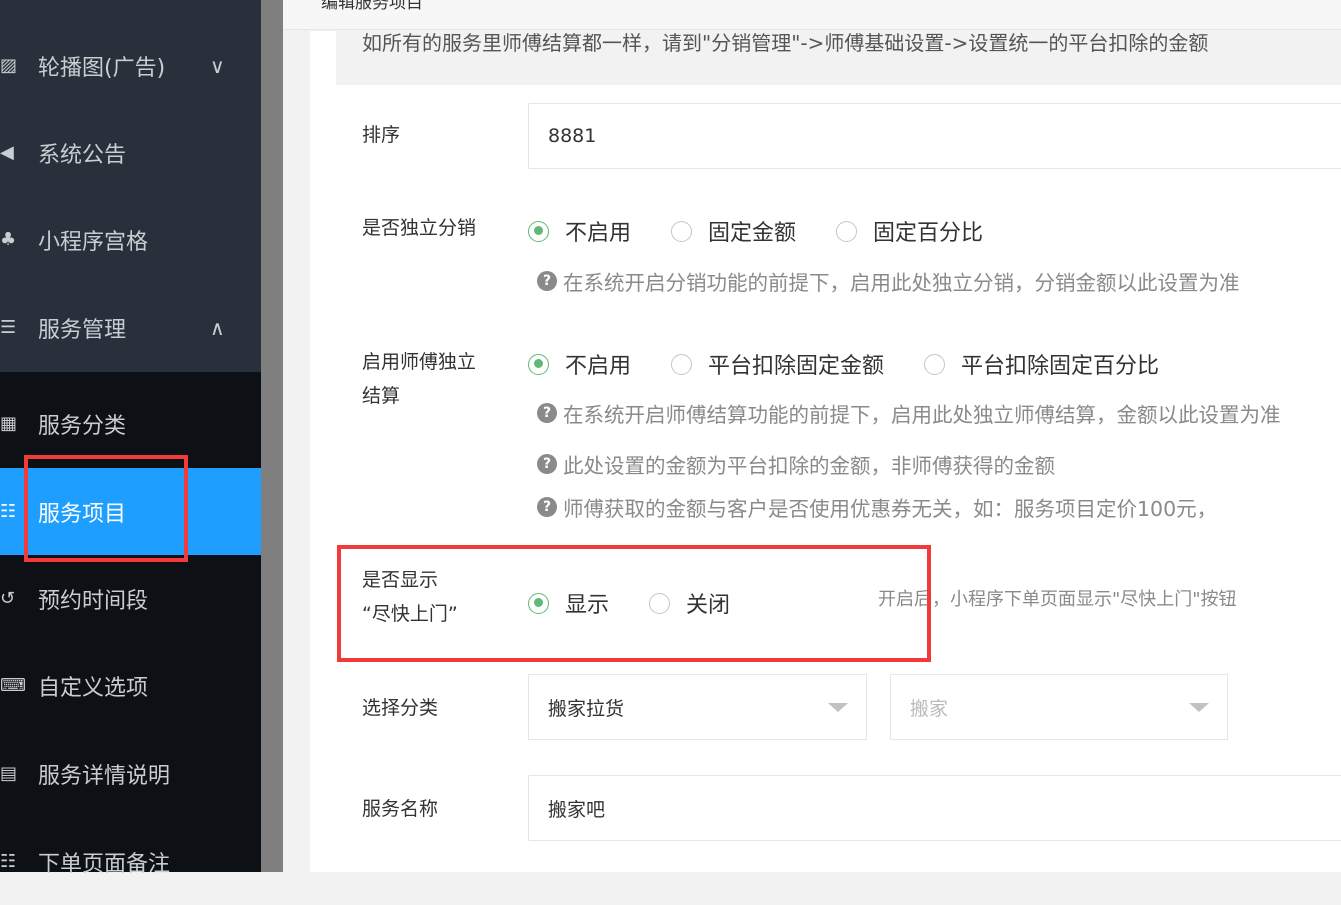  Describe the element at coordinates (372, 6) in the screenshot. I see `page-title: 编辑服务项目` at that location.